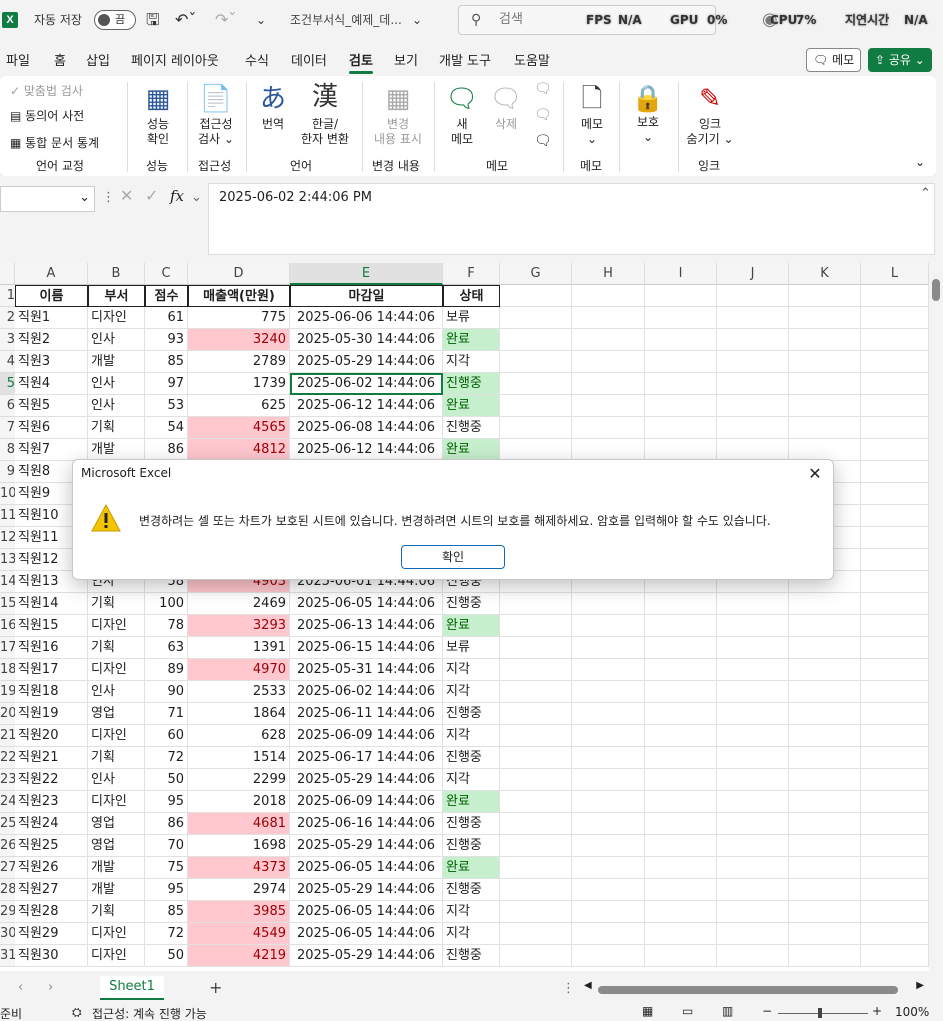  What do you see at coordinates (7, 758) in the screenshot?
I see `row-header: 22` at bounding box center [7, 758].